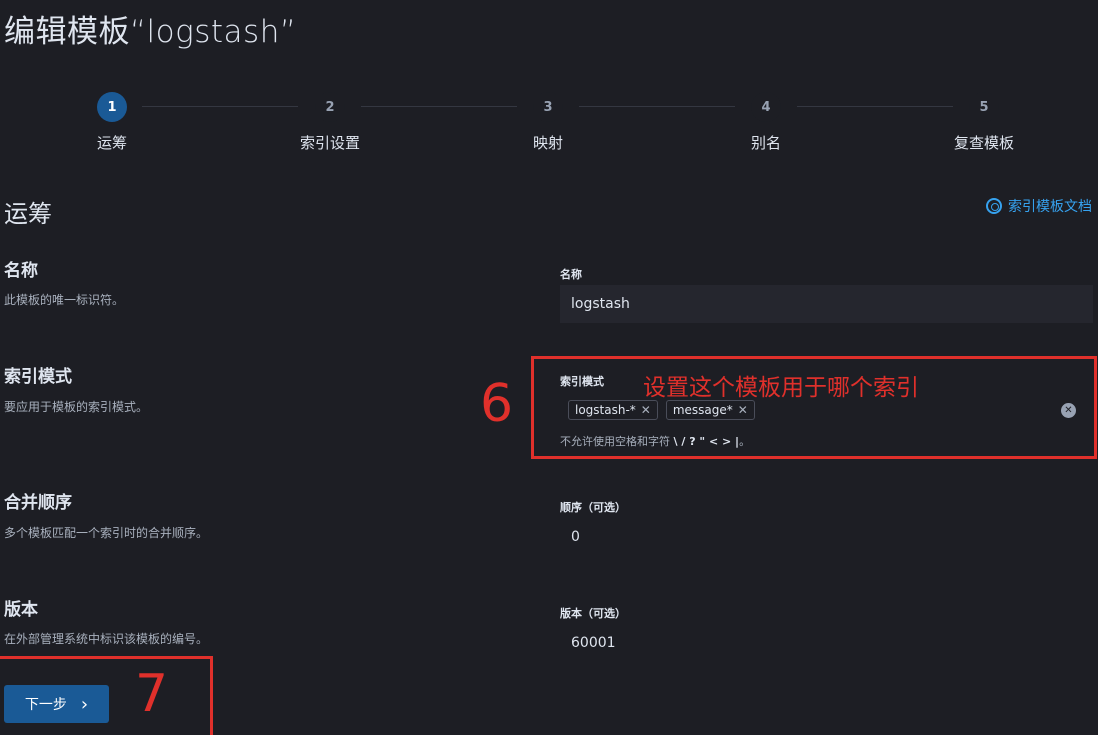 The width and height of the screenshot is (1098, 735). Describe the element at coordinates (826, 643) in the screenshot. I see `version-input: 60001` at that location.